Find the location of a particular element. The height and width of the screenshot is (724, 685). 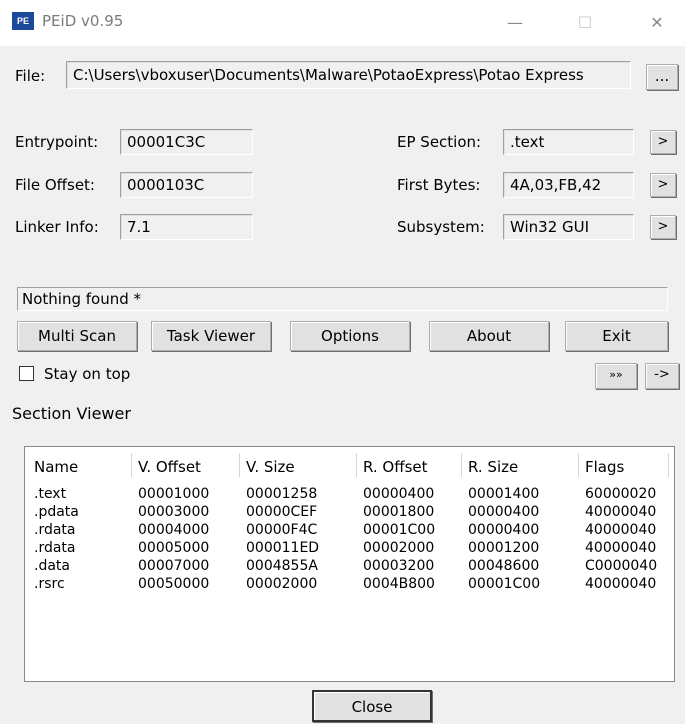

table-cell: 00000CEF is located at coordinates (282, 512).